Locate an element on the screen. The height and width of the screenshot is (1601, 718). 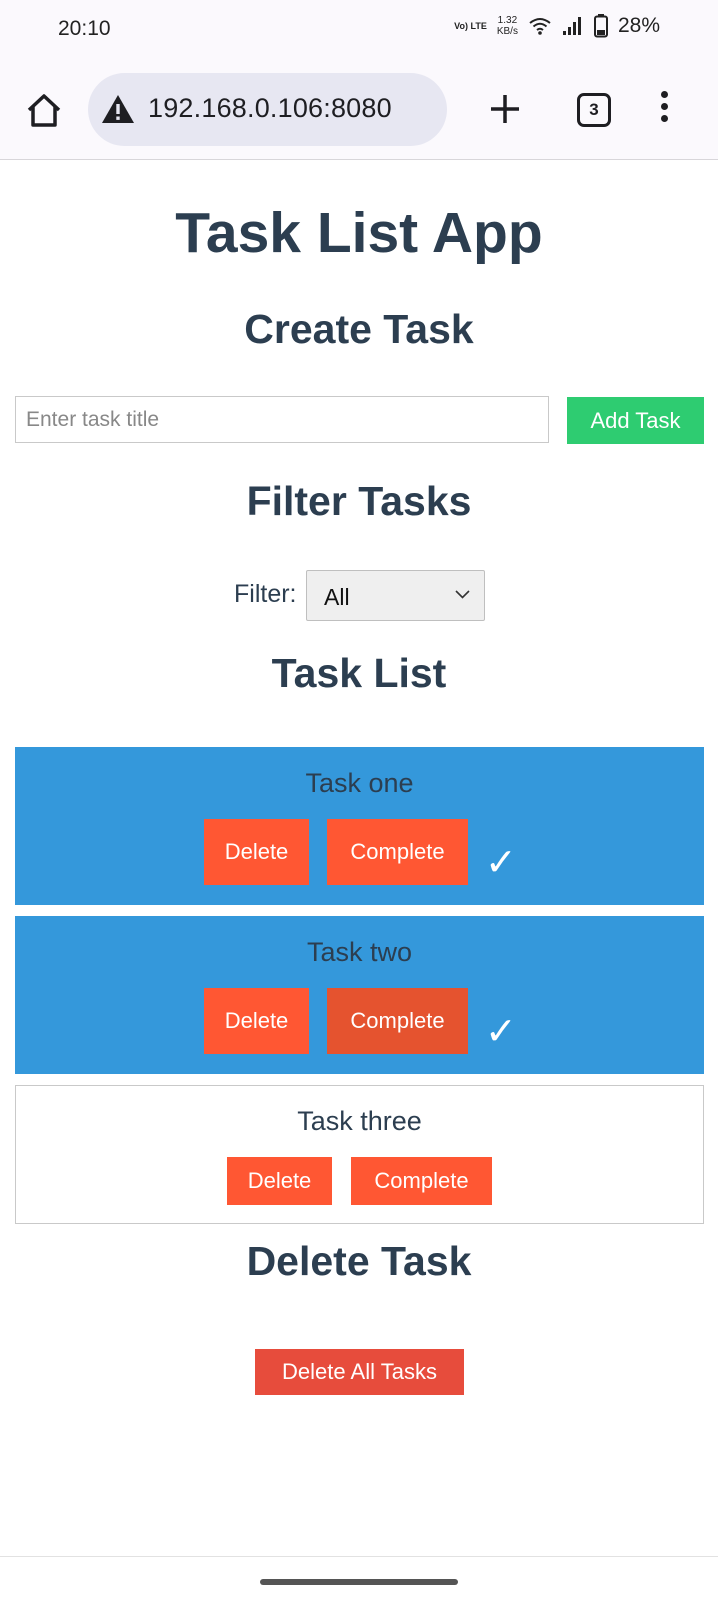
filter-tasks-heading: Filter Tasks is located at coordinates (359, 501).